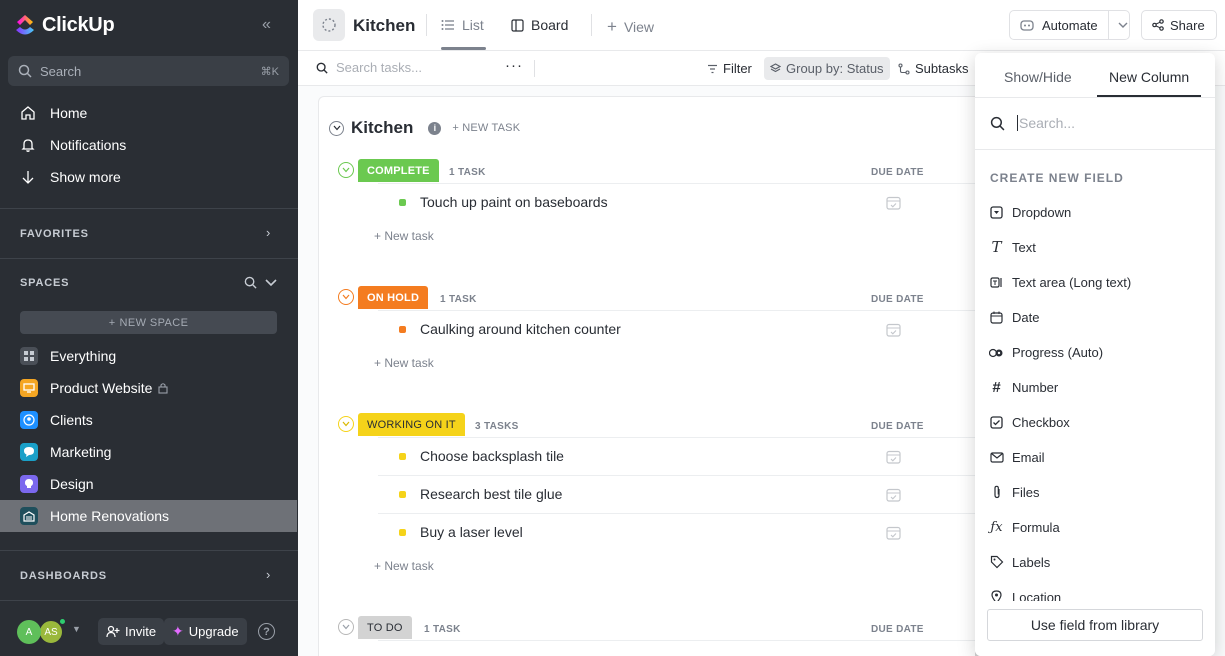  Describe the element at coordinates (385, 627) in the screenshot. I see `status-badge: TO DO` at that location.